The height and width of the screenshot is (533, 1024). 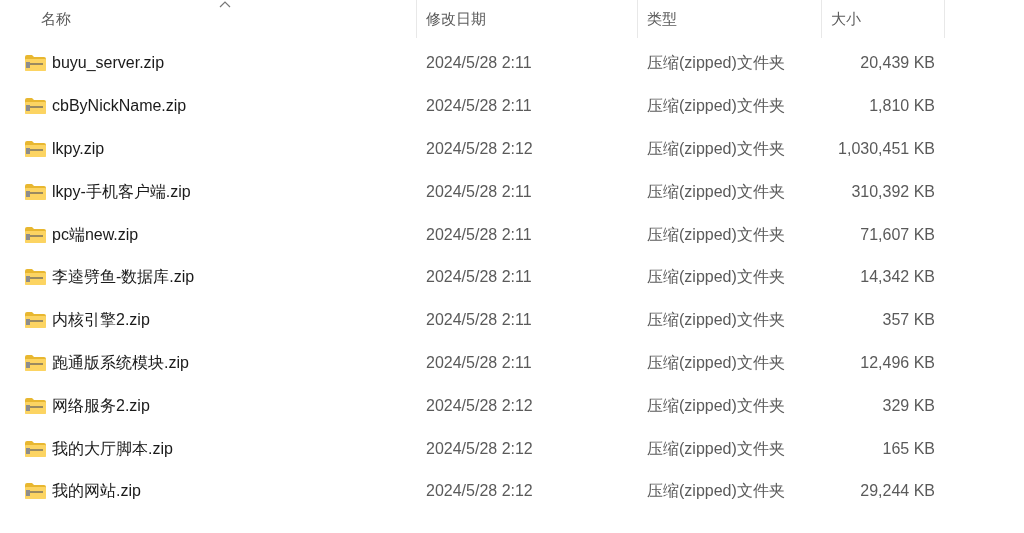 What do you see at coordinates (108, 63) in the screenshot?
I see `file-name: buyu_server.zip` at bounding box center [108, 63].